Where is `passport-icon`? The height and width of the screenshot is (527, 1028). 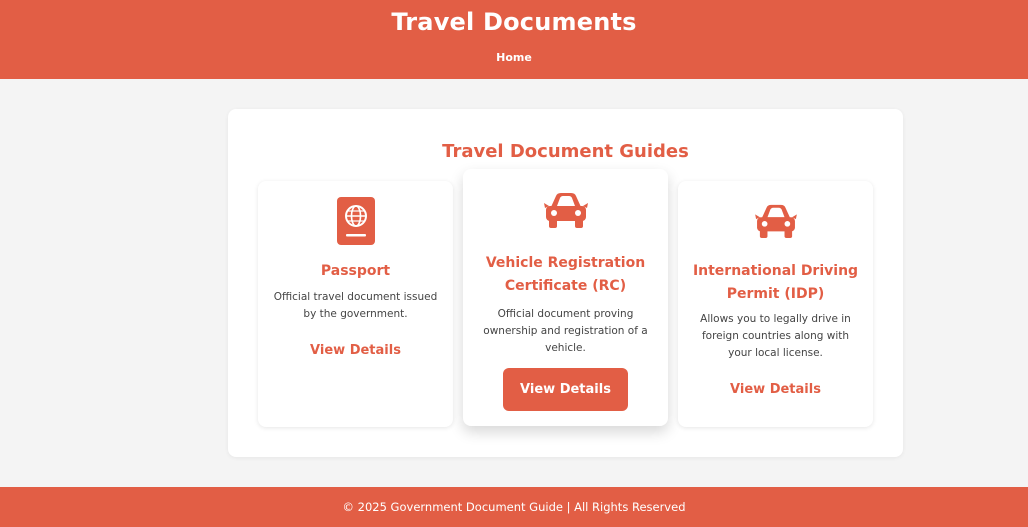
passport-icon is located at coordinates (355, 221).